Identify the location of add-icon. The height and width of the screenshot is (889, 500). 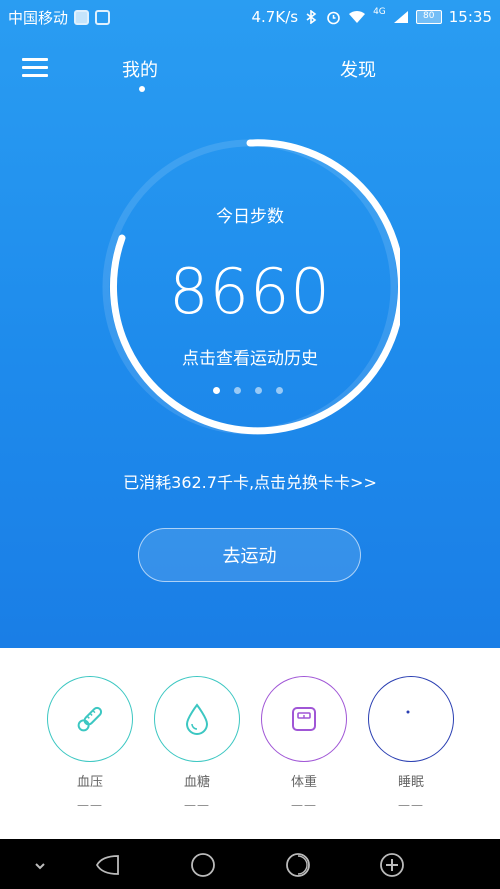
(392, 865).